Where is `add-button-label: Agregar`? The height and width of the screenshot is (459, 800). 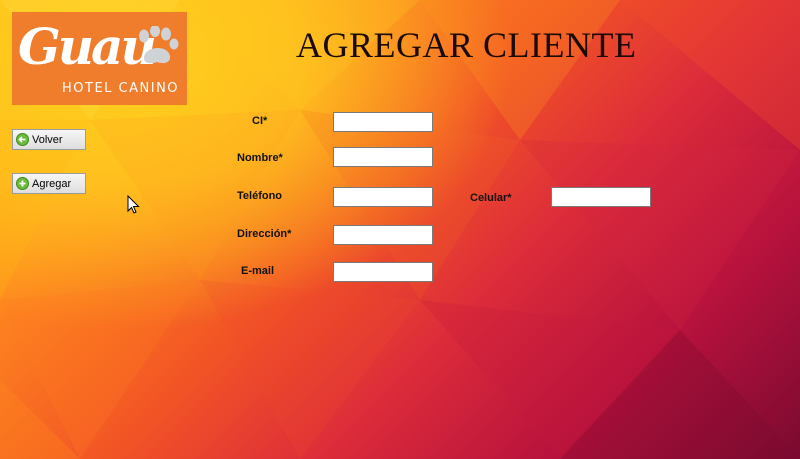
add-button-label: Agregar is located at coordinates (52, 183).